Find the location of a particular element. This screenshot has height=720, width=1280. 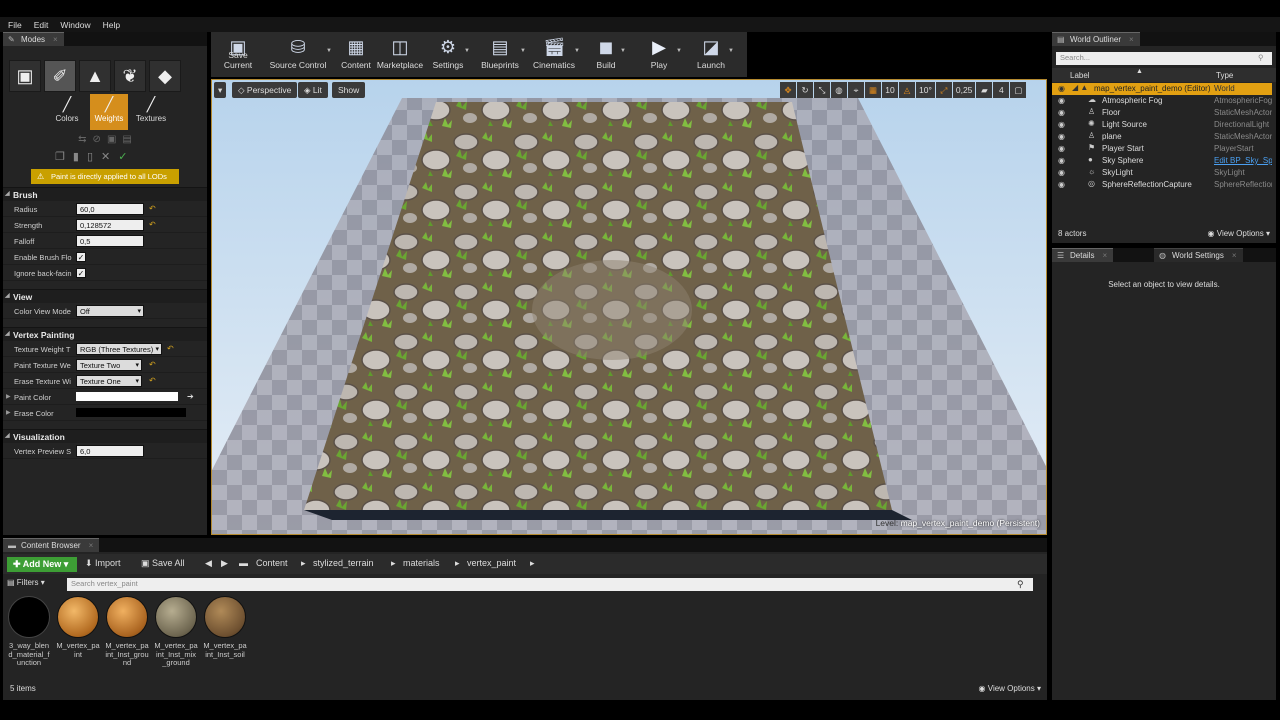

outliner-row: ◉ ⚑ Player Start PlayerStart is located at coordinates (1162, 149).